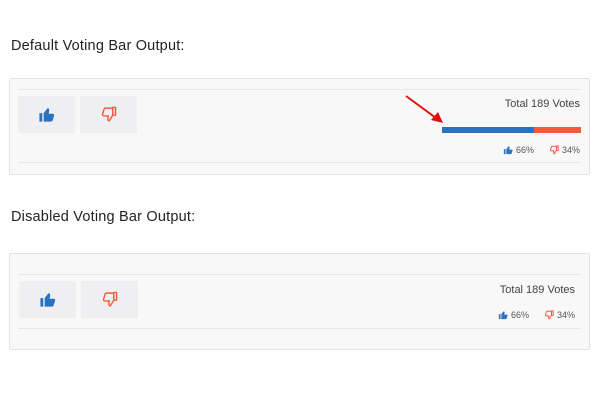 The height and width of the screenshot is (400, 600). Describe the element at coordinates (557, 130) in the screenshot. I see `voting-bar-down-segment` at that location.